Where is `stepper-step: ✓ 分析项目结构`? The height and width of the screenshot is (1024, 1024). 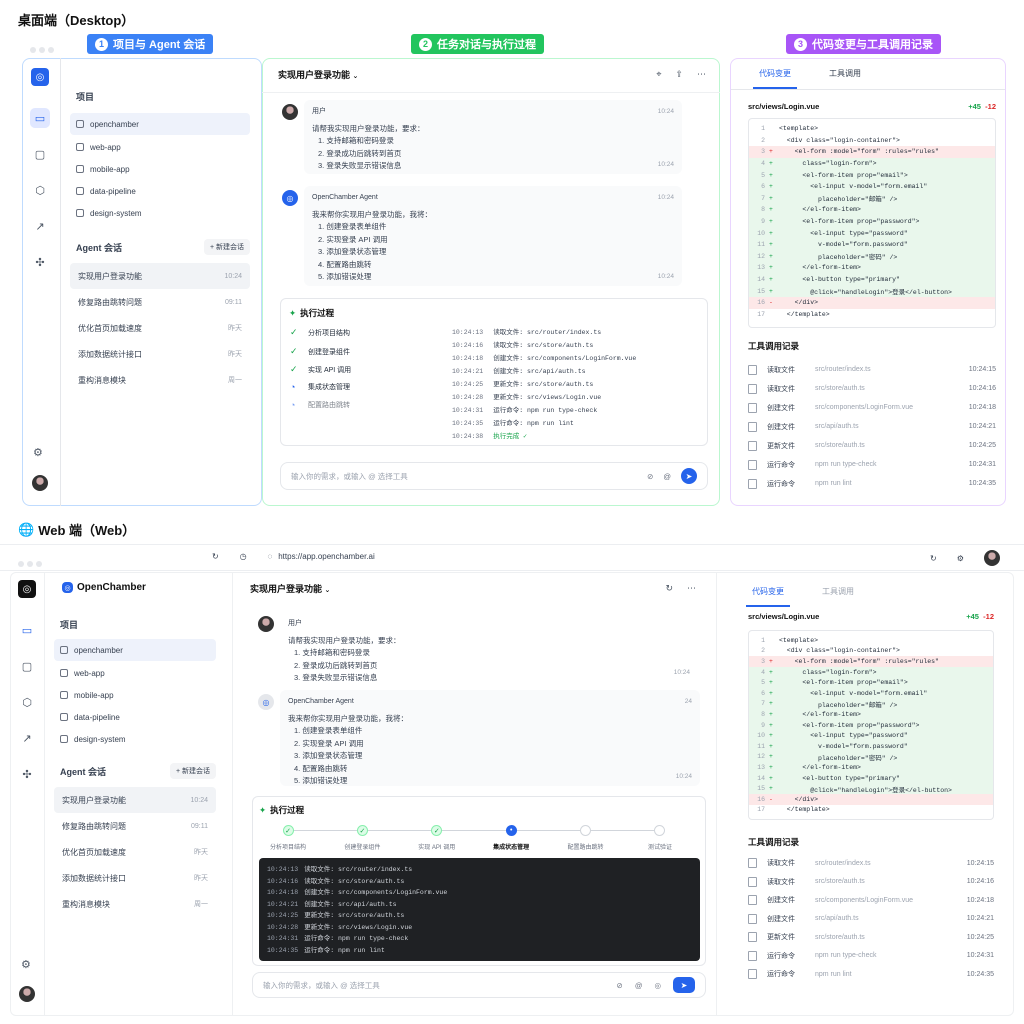
stepper-step: ✓ 分析项目结构 is located at coordinates (288, 838).